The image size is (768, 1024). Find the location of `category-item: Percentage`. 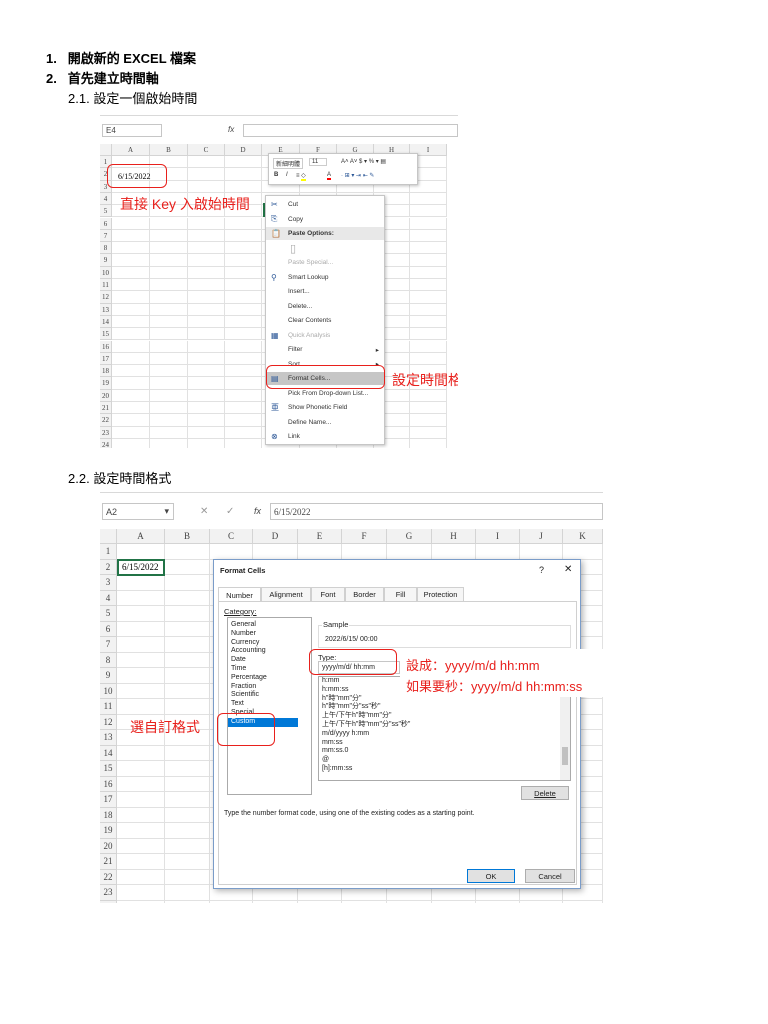

category-item: Percentage is located at coordinates (269, 678).